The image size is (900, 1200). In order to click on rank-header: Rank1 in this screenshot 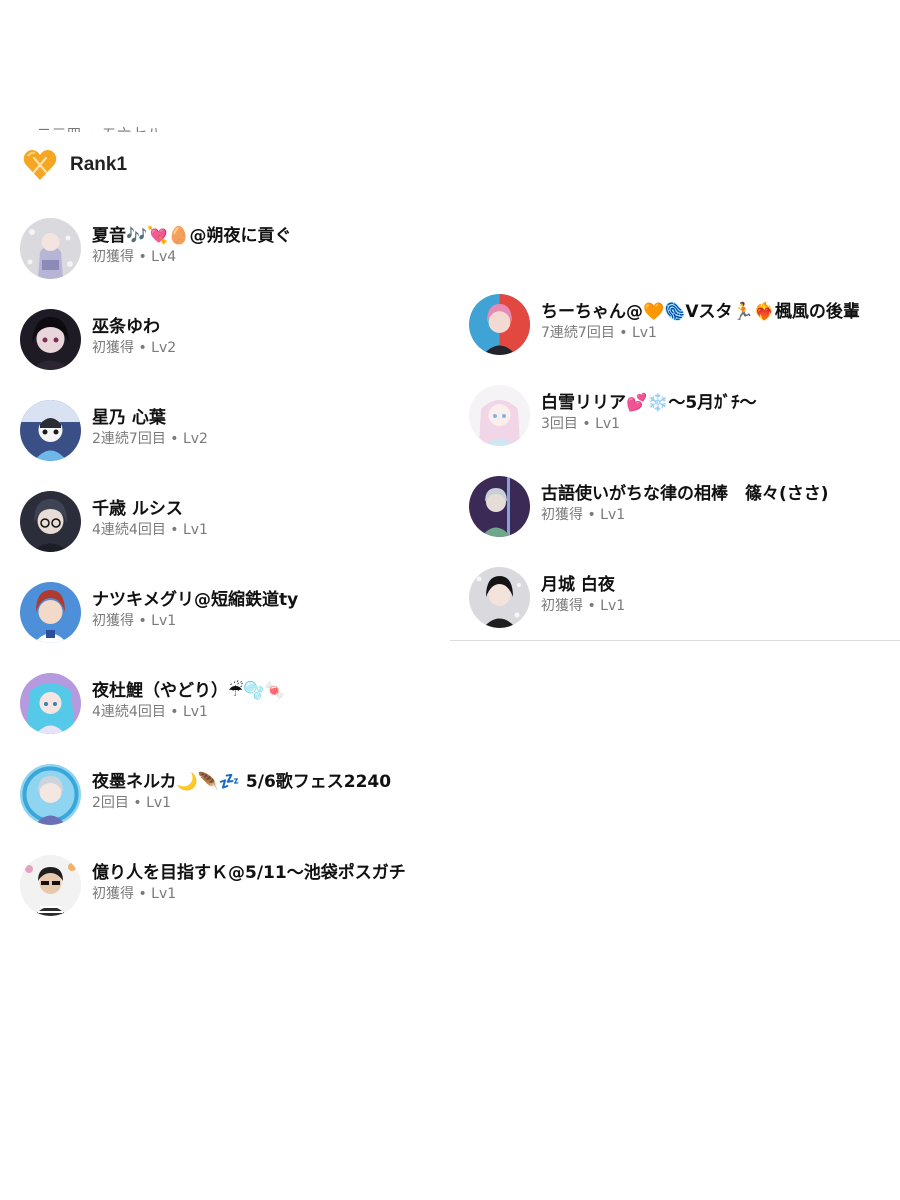, I will do `click(74, 165)`.